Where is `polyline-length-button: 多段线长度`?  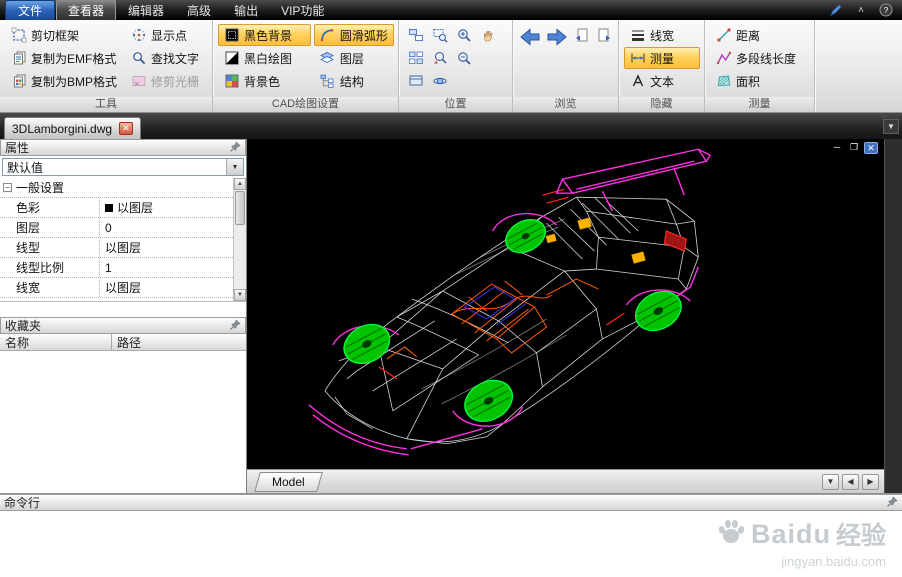
polyline-length-button: 多段线长度 is located at coordinates (760, 58).